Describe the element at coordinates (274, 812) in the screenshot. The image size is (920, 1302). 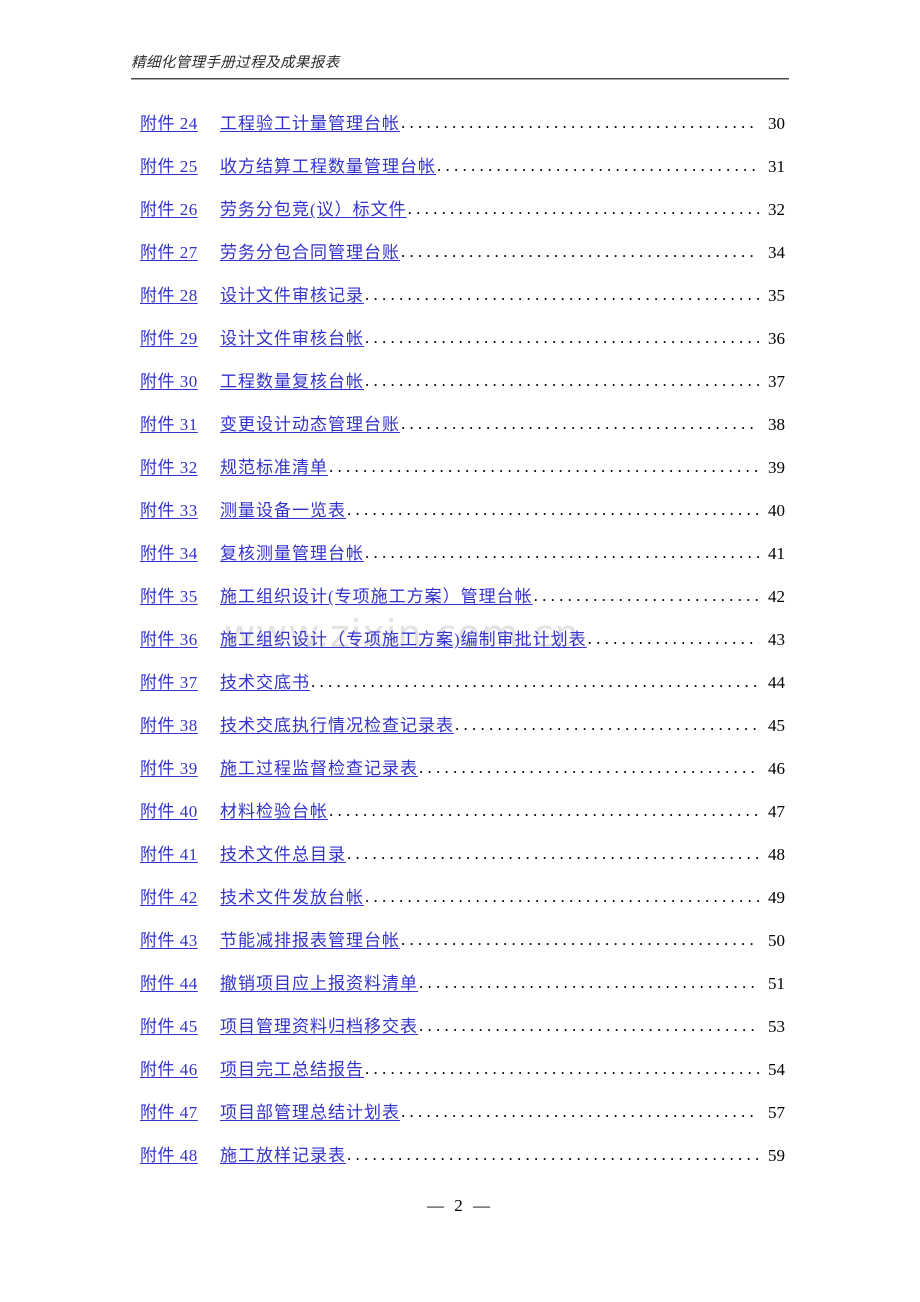
I see `toc-entry-title: 材料检验台帐` at that location.